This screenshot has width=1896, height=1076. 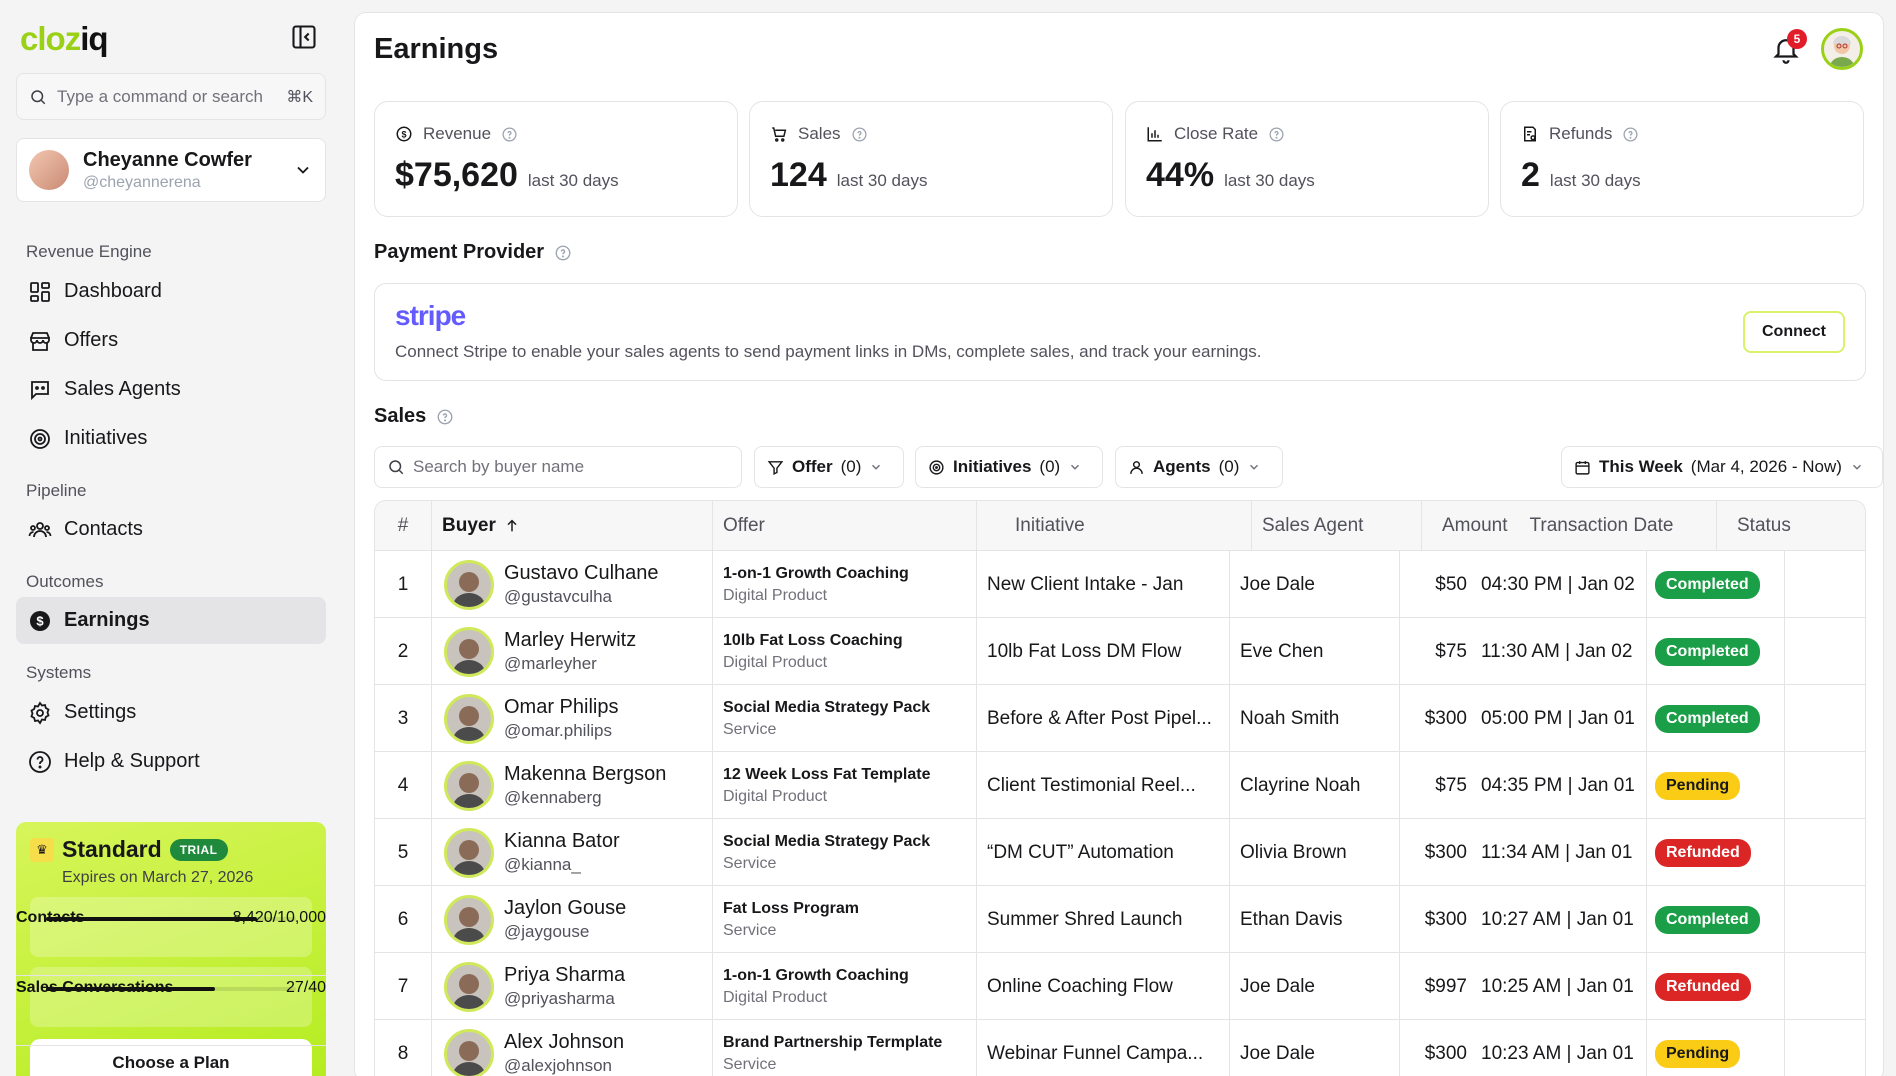 I want to click on stat-label: Sales, so click(x=819, y=133).